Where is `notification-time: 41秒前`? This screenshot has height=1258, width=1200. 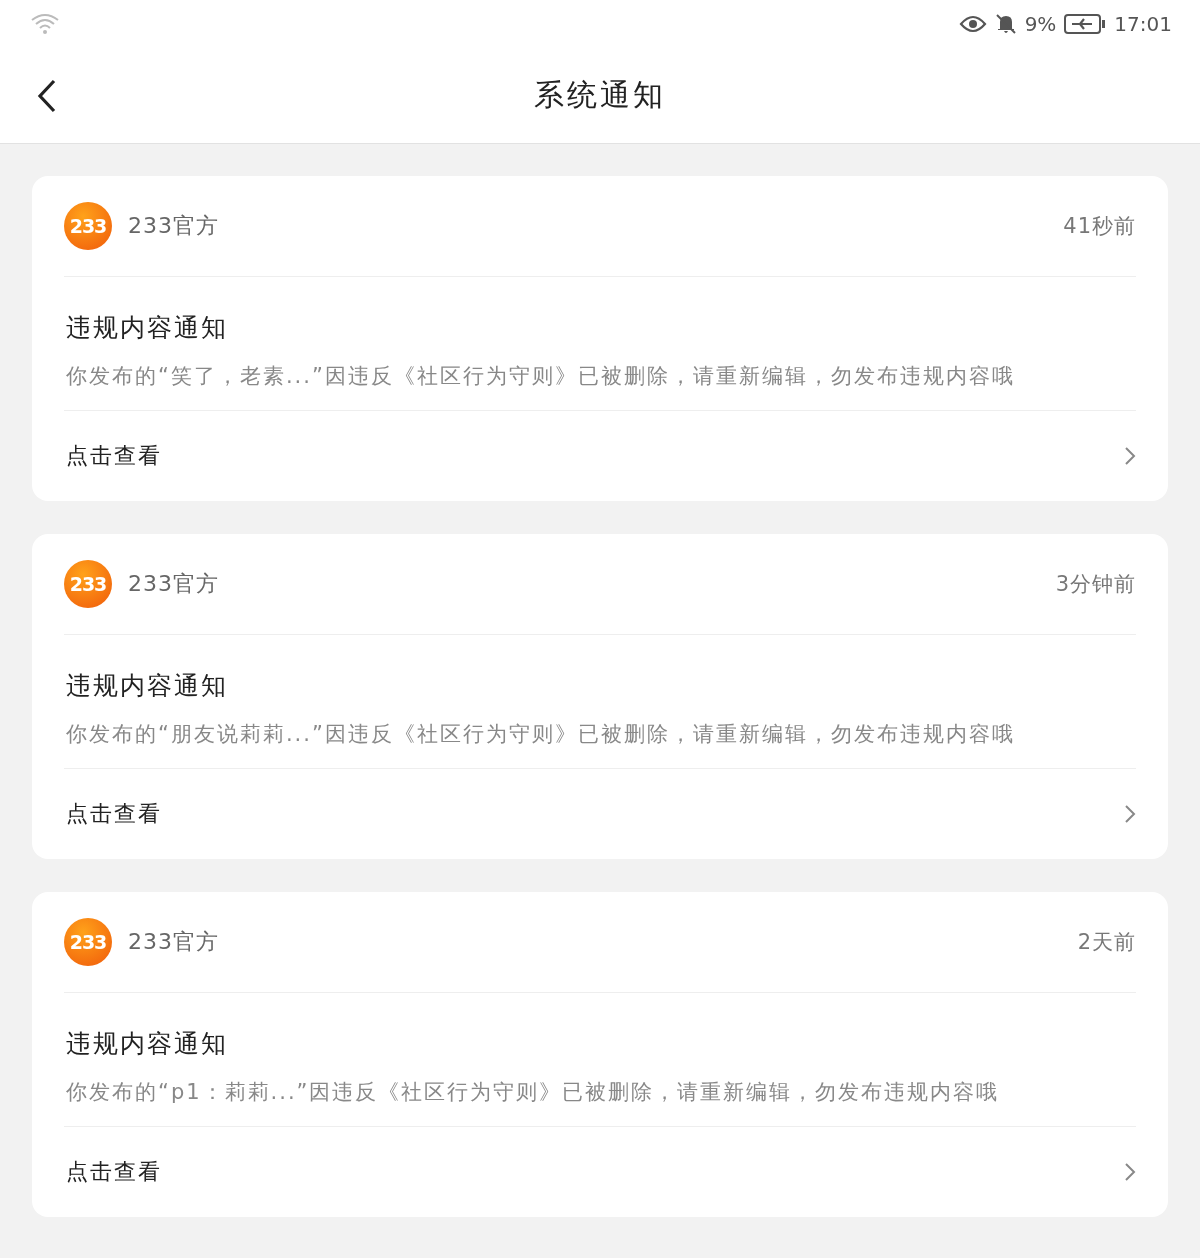
notification-time: 41秒前 is located at coordinates (1099, 226).